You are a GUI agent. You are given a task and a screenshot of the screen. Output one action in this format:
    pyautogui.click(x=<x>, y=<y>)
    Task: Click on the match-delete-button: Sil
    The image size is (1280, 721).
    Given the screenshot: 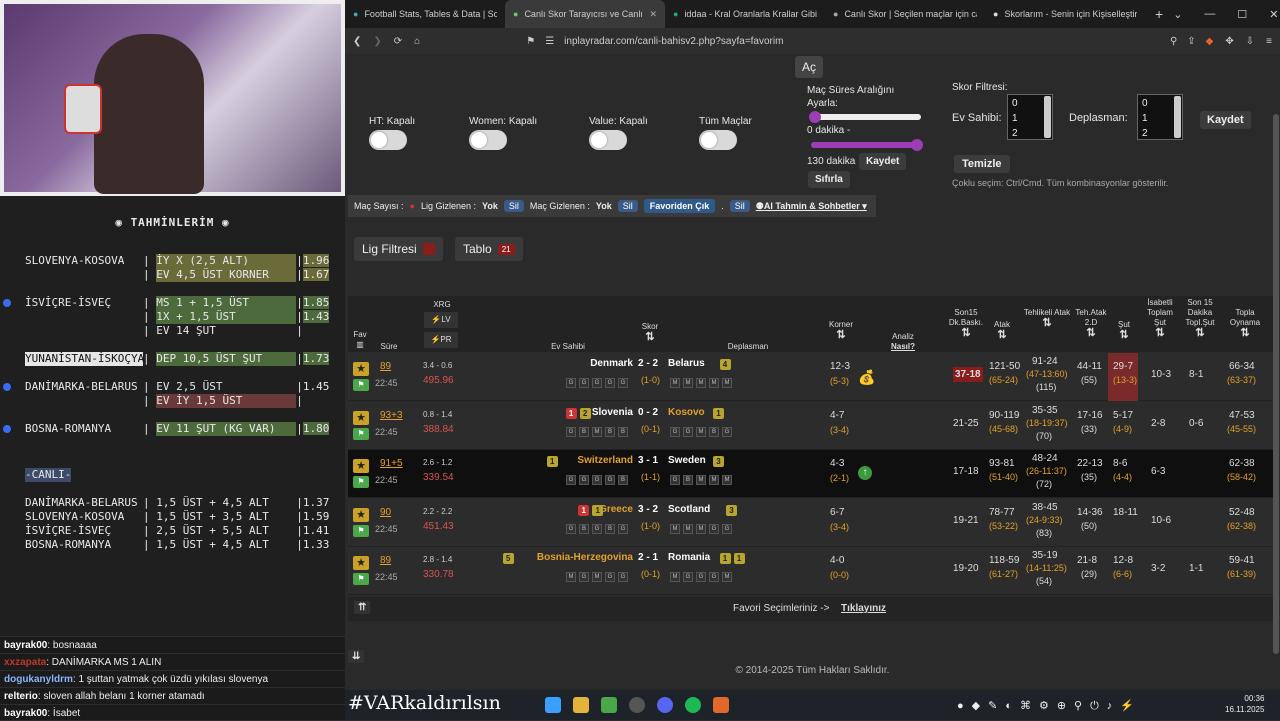 What is the action you would take?
    pyautogui.click(x=627, y=206)
    